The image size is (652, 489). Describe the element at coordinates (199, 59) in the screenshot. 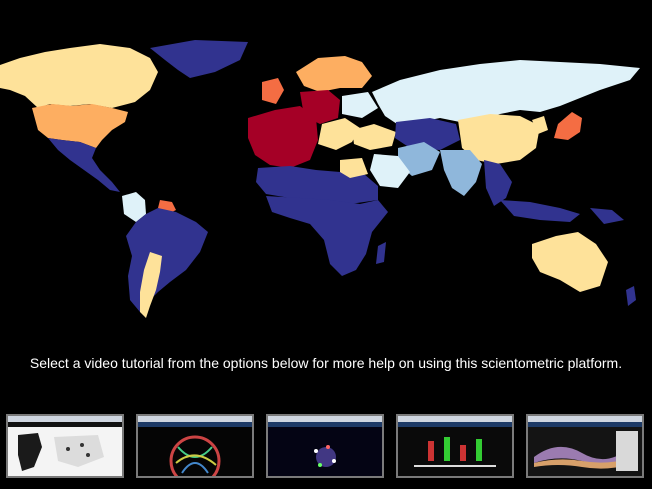

I see `country-greenland` at that location.